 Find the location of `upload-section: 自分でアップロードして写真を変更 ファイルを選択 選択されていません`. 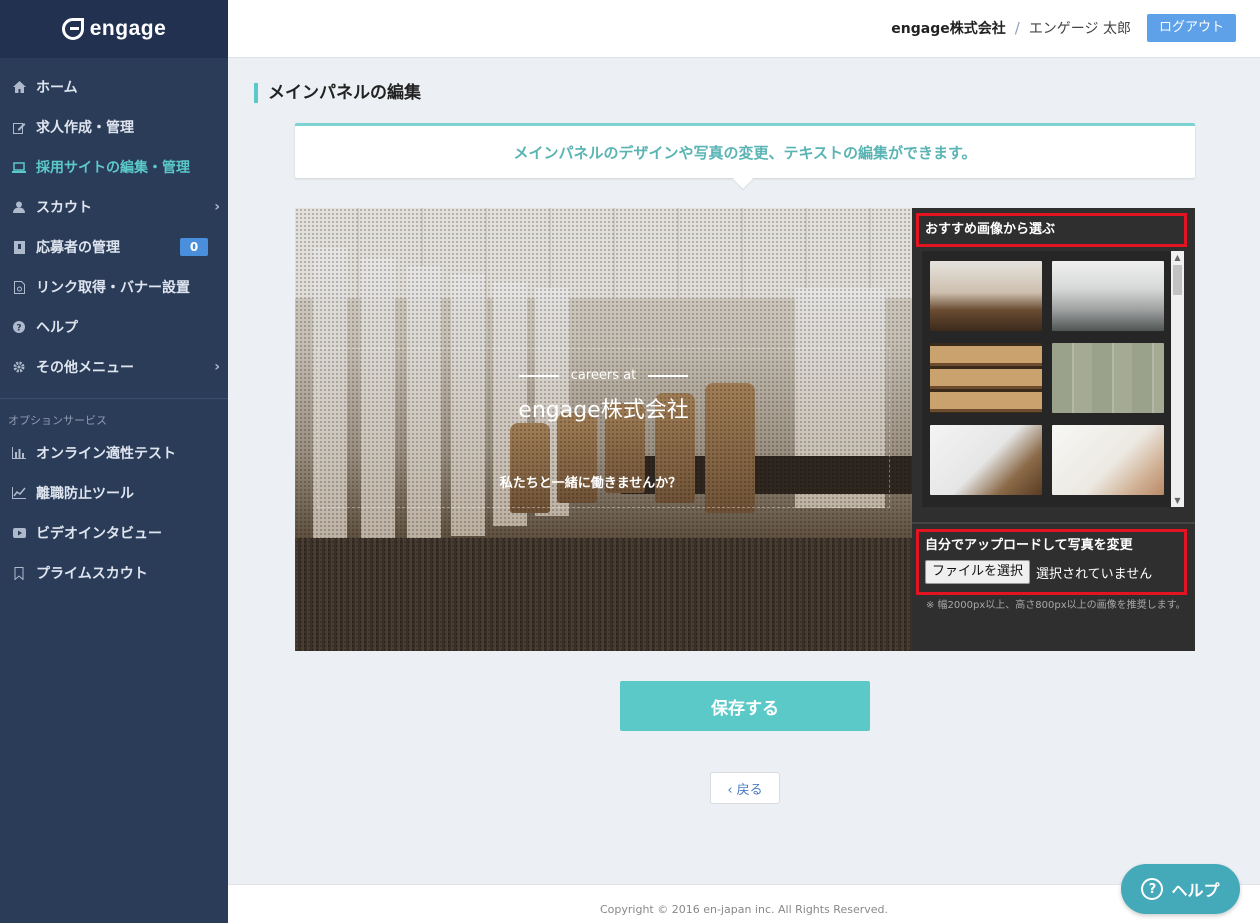

upload-section: 自分でアップロードして写真を変更 ファイルを選択 選択されていません is located at coordinates (1051, 562).